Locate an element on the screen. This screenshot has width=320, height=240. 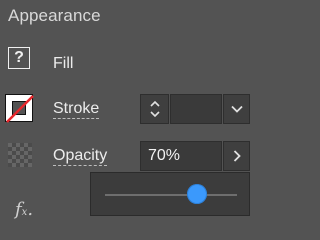
opacity-swatch is located at coordinates (20, 155).